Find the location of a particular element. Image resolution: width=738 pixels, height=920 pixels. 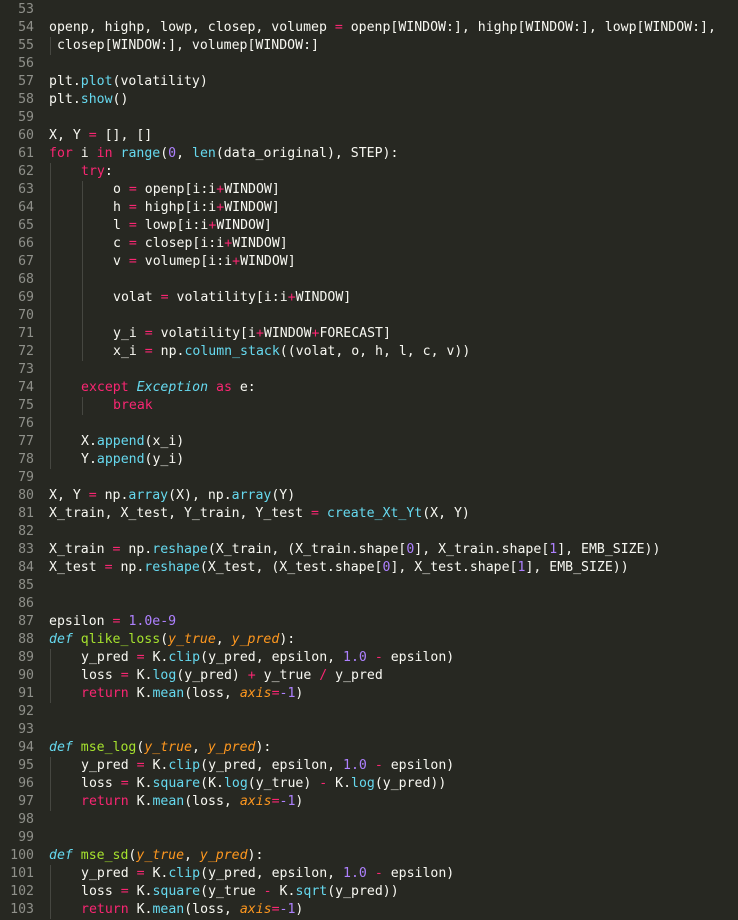

code-line: 55 closep[WINDOW:], volumep[WINDOW:] is located at coordinates (369, 46).